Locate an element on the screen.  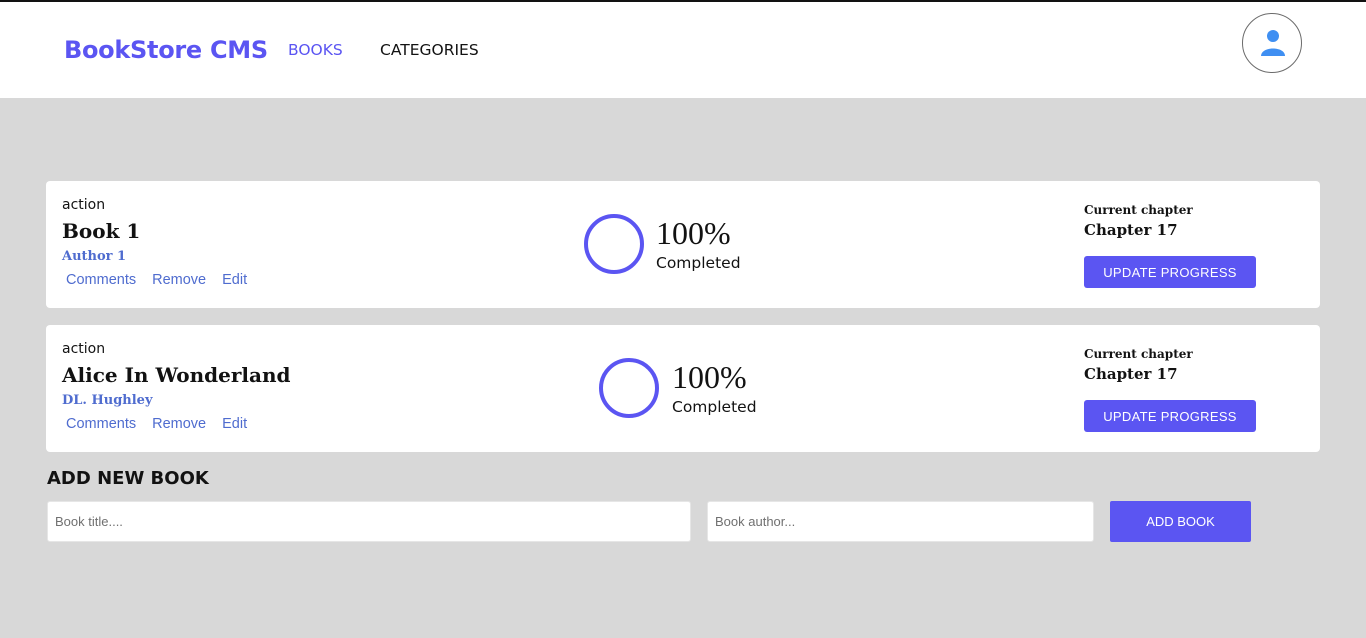
brand-logo: BookStore CMS is located at coordinates (166, 50).